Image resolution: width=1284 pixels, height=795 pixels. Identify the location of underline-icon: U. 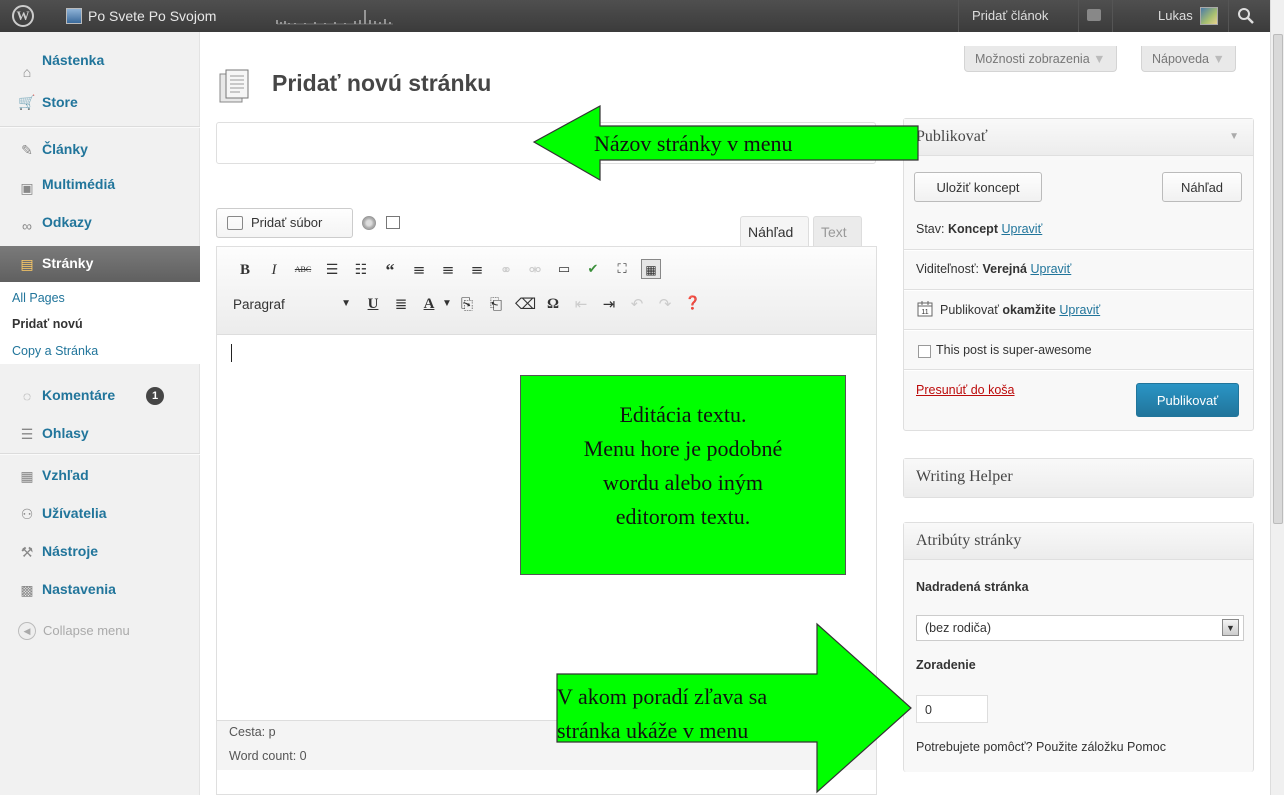
(373, 304).